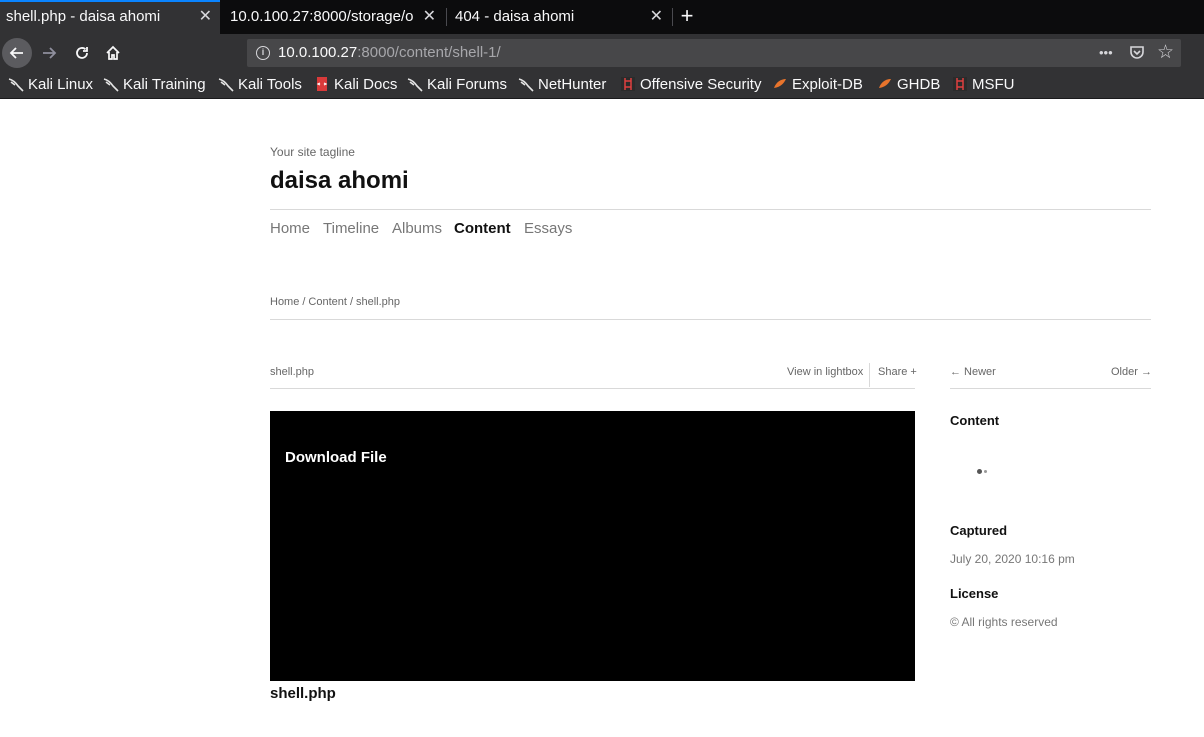 The width and height of the screenshot is (1204, 737). I want to click on tab-title: 404 - daisa ahomi, so click(515, 16).